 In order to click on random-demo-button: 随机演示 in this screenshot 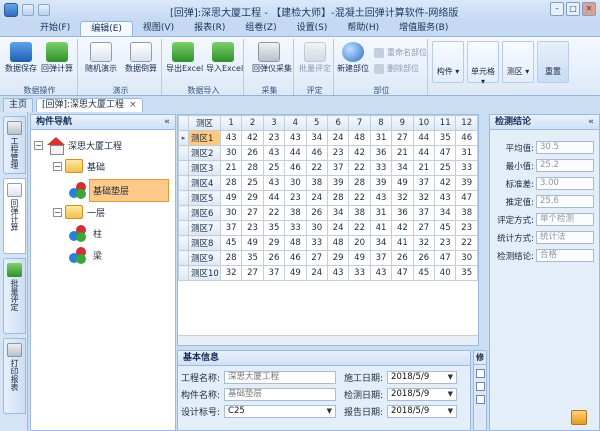, I will do `click(101, 61)`.